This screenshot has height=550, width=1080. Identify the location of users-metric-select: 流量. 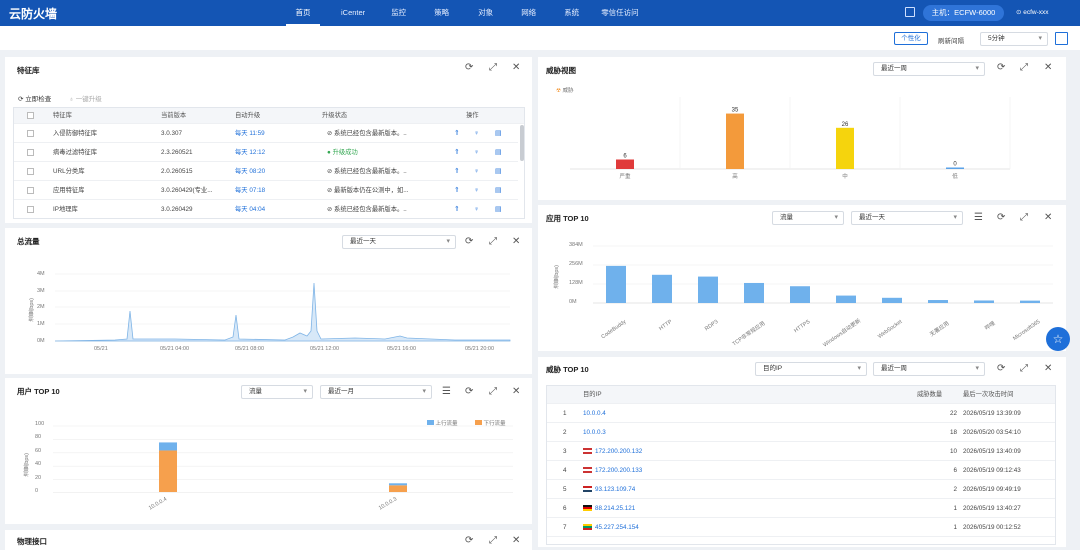
(277, 392).